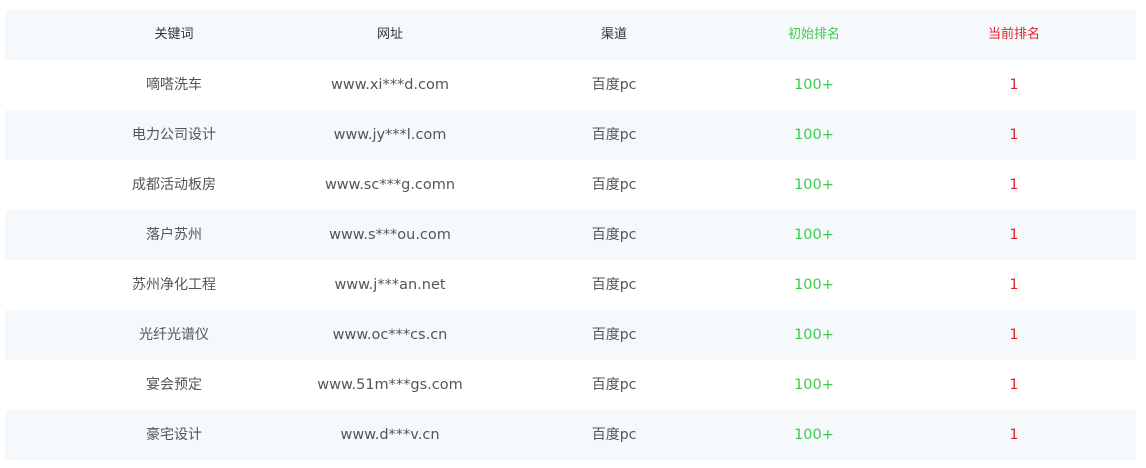 This screenshot has width=1146, height=468. I want to click on url-cell: www.jy***l.com, so click(390, 135).